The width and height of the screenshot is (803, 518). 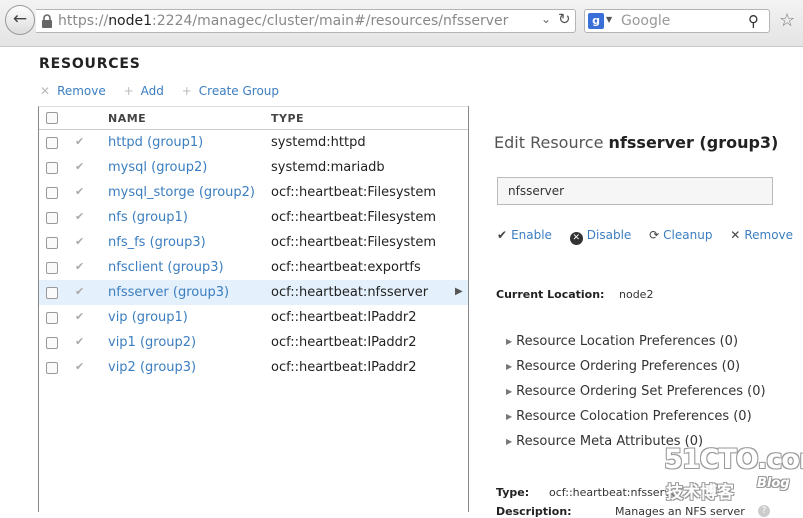 What do you see at coordinates (753, 21) in the screenshot?
I see `search-icon: ⚲` at bounding box center [753, 21].